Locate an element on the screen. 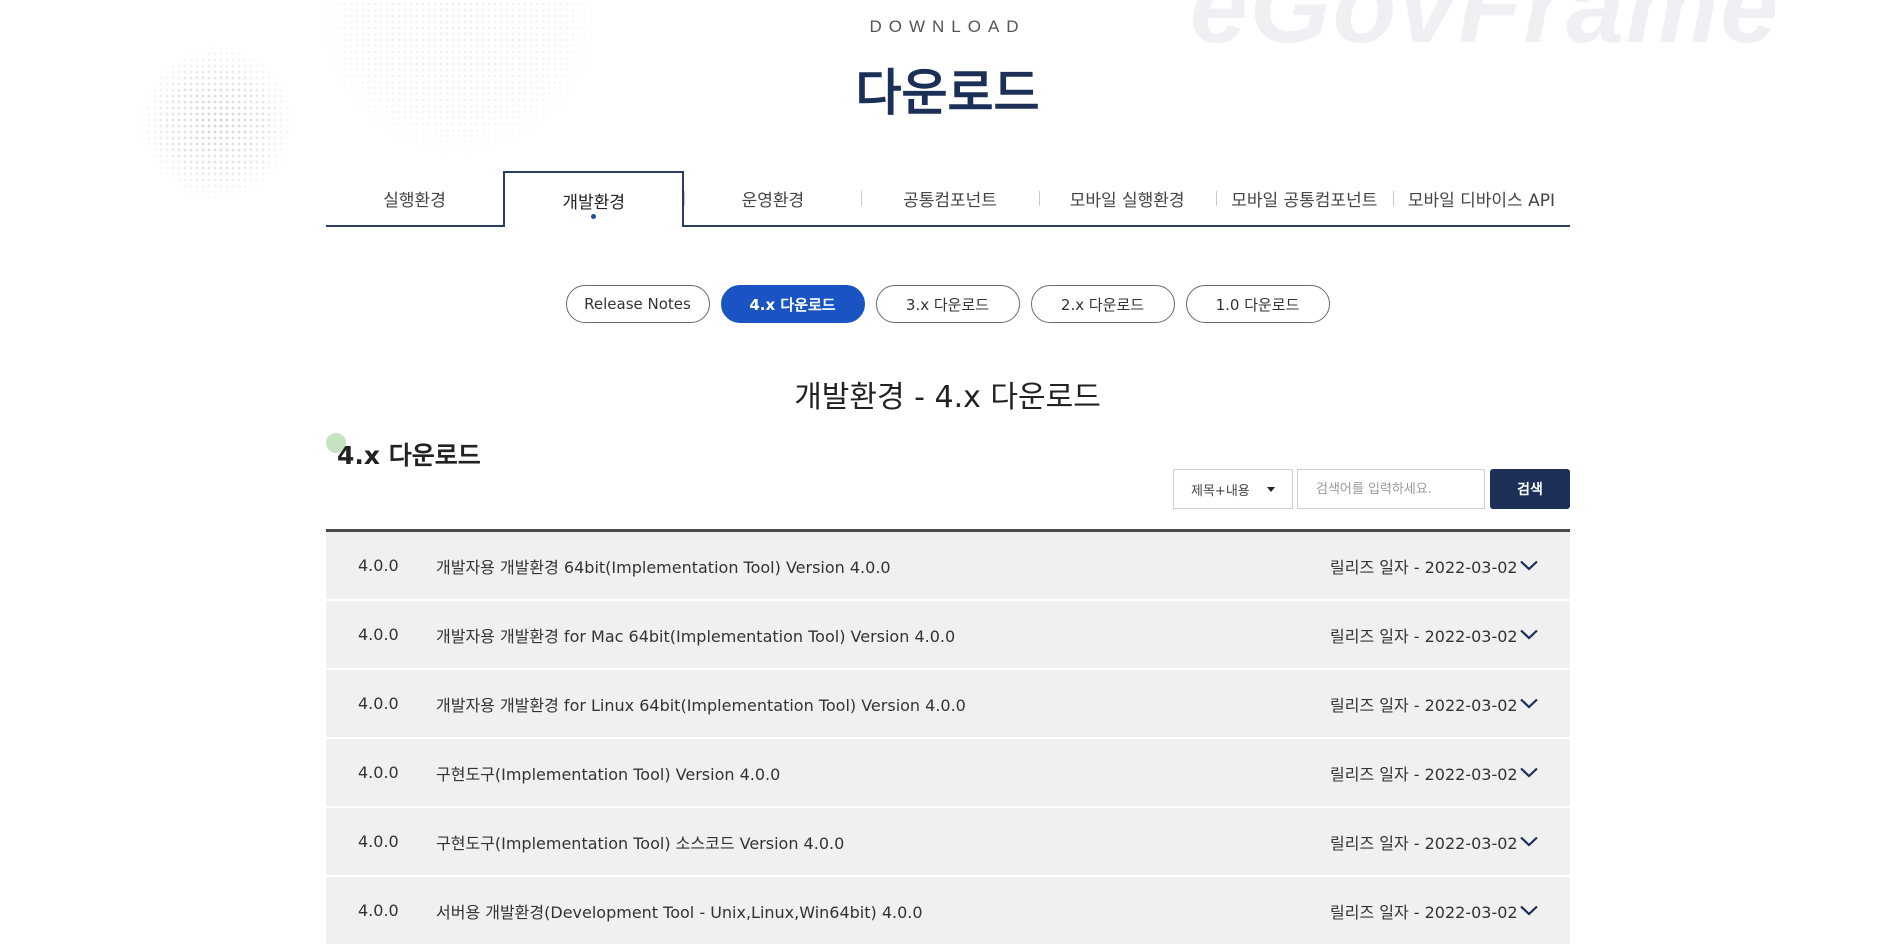 Image resolution: width=1895 pixels, height=948 pixels. tab-mobile-common-components: 모바일 공통컴포넌트 is located at coordinates (1304, 198).